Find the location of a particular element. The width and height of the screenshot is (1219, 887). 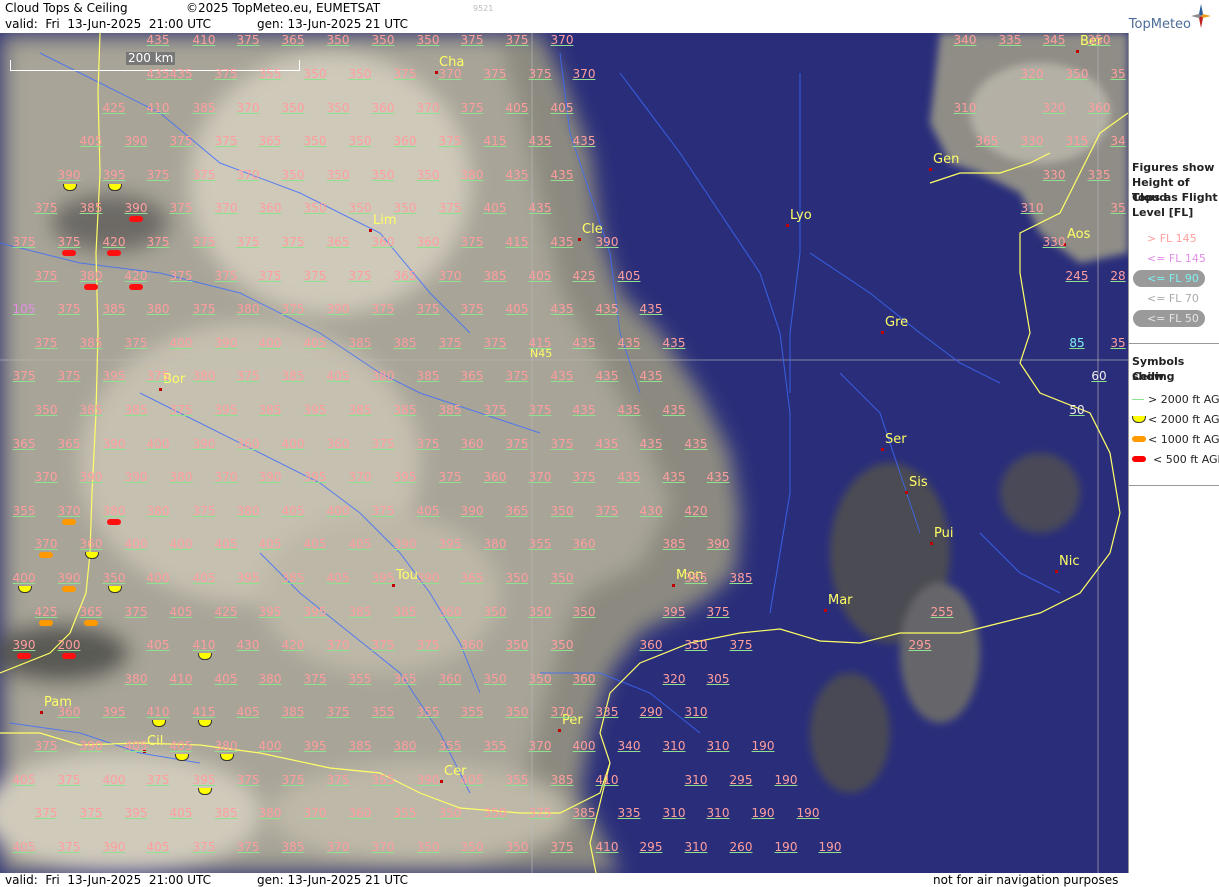

city-label: Mar is located at coordinates (840, 601).